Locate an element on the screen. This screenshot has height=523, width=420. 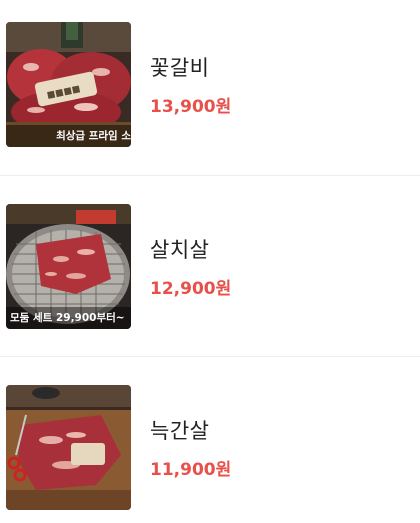
menu-item-name: 꽃갈비 is located at coordinates (180, 68).